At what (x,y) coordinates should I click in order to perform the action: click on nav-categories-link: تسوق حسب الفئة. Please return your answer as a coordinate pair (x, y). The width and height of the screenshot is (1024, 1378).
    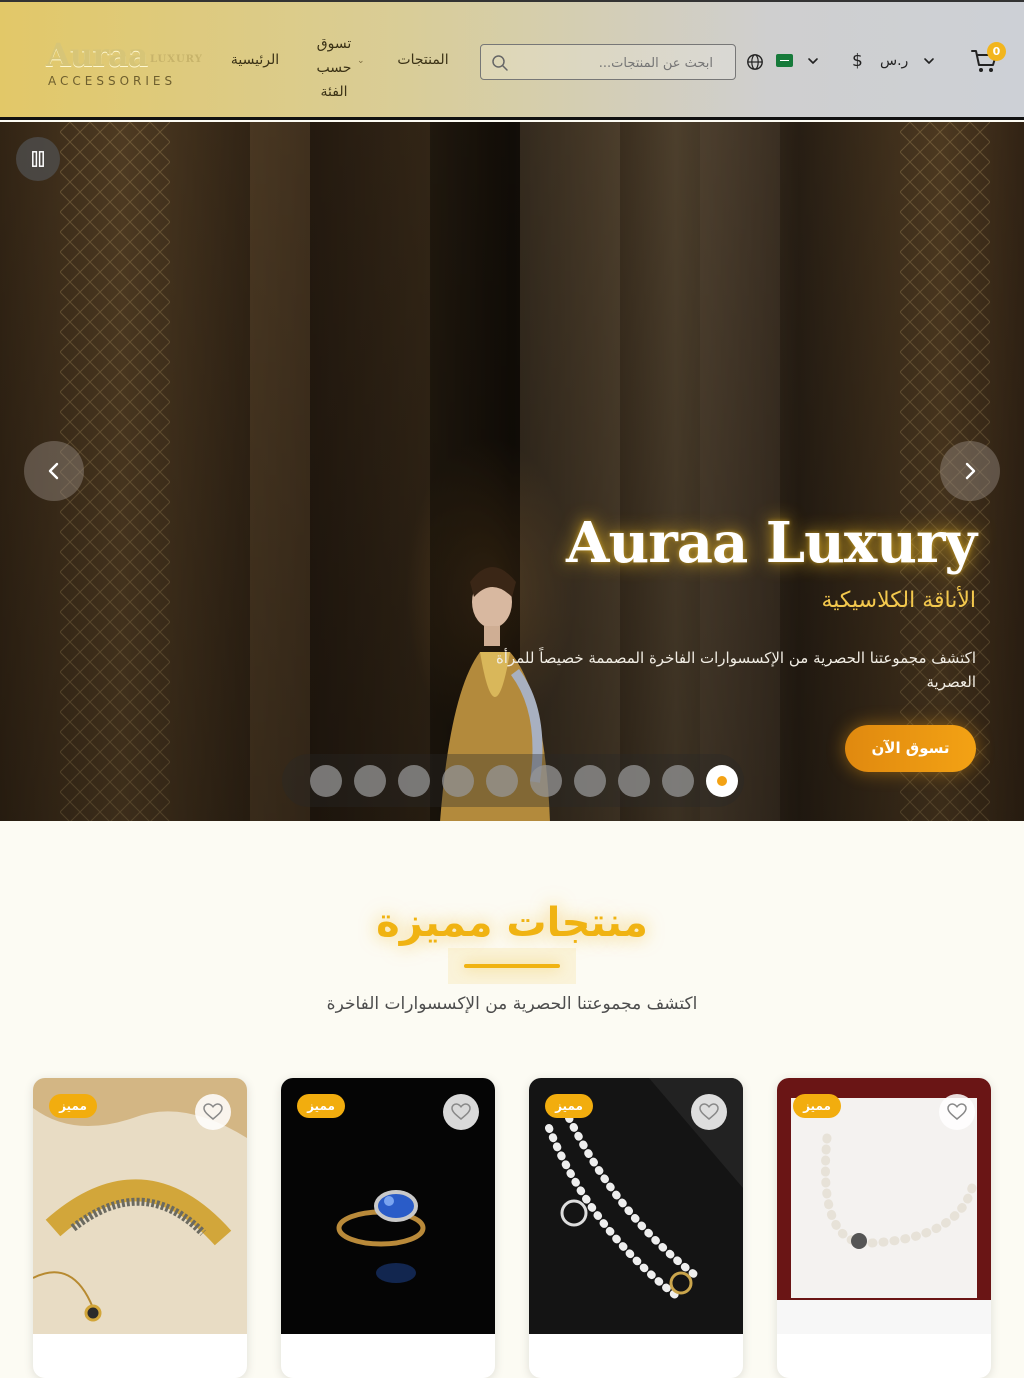
    Looking at the image, I should click on (334, 68).